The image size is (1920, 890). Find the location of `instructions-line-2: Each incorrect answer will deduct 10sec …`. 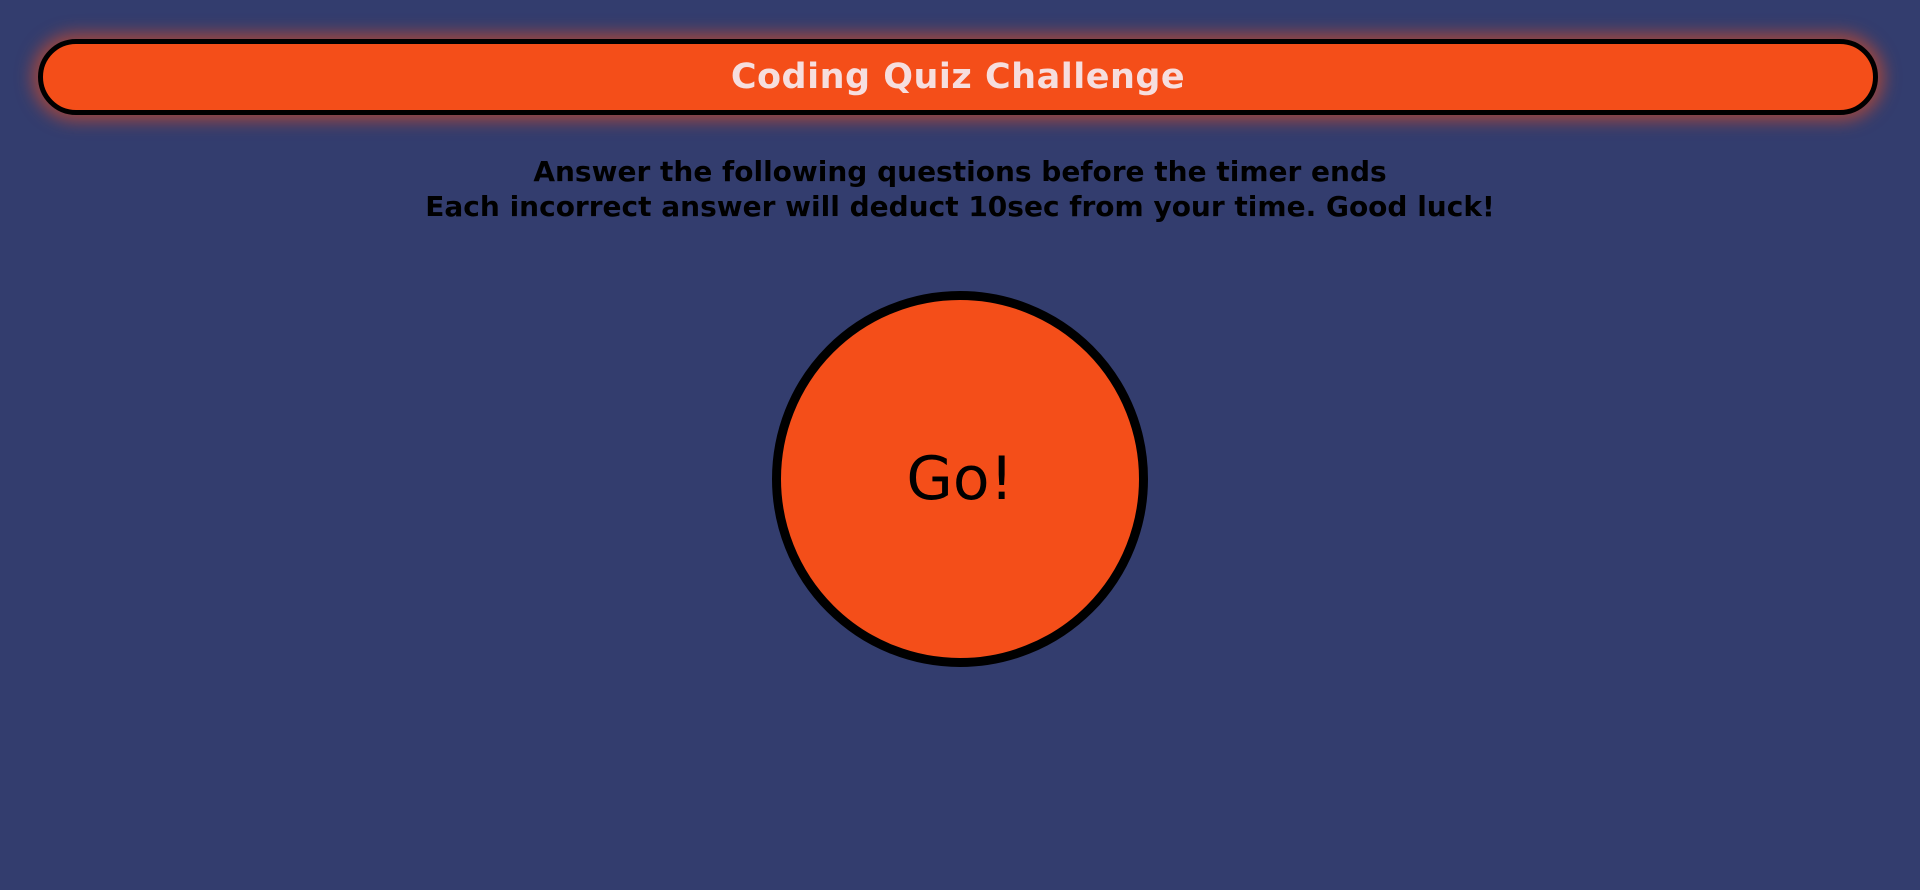

instructions-line-2: Each incorrect answer will deduct 10sec … is located at coordinates (960, 206).